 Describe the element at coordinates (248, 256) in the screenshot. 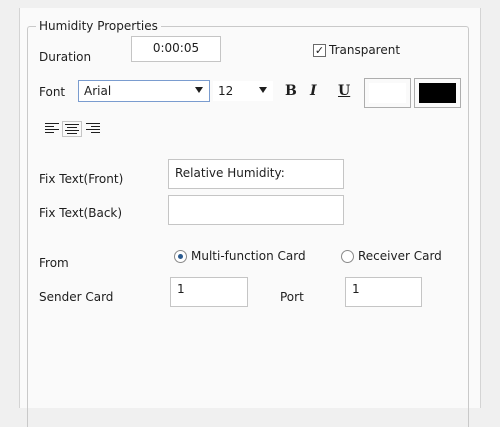

I see `multi-function-card-label: Multi-function Card` at that location.